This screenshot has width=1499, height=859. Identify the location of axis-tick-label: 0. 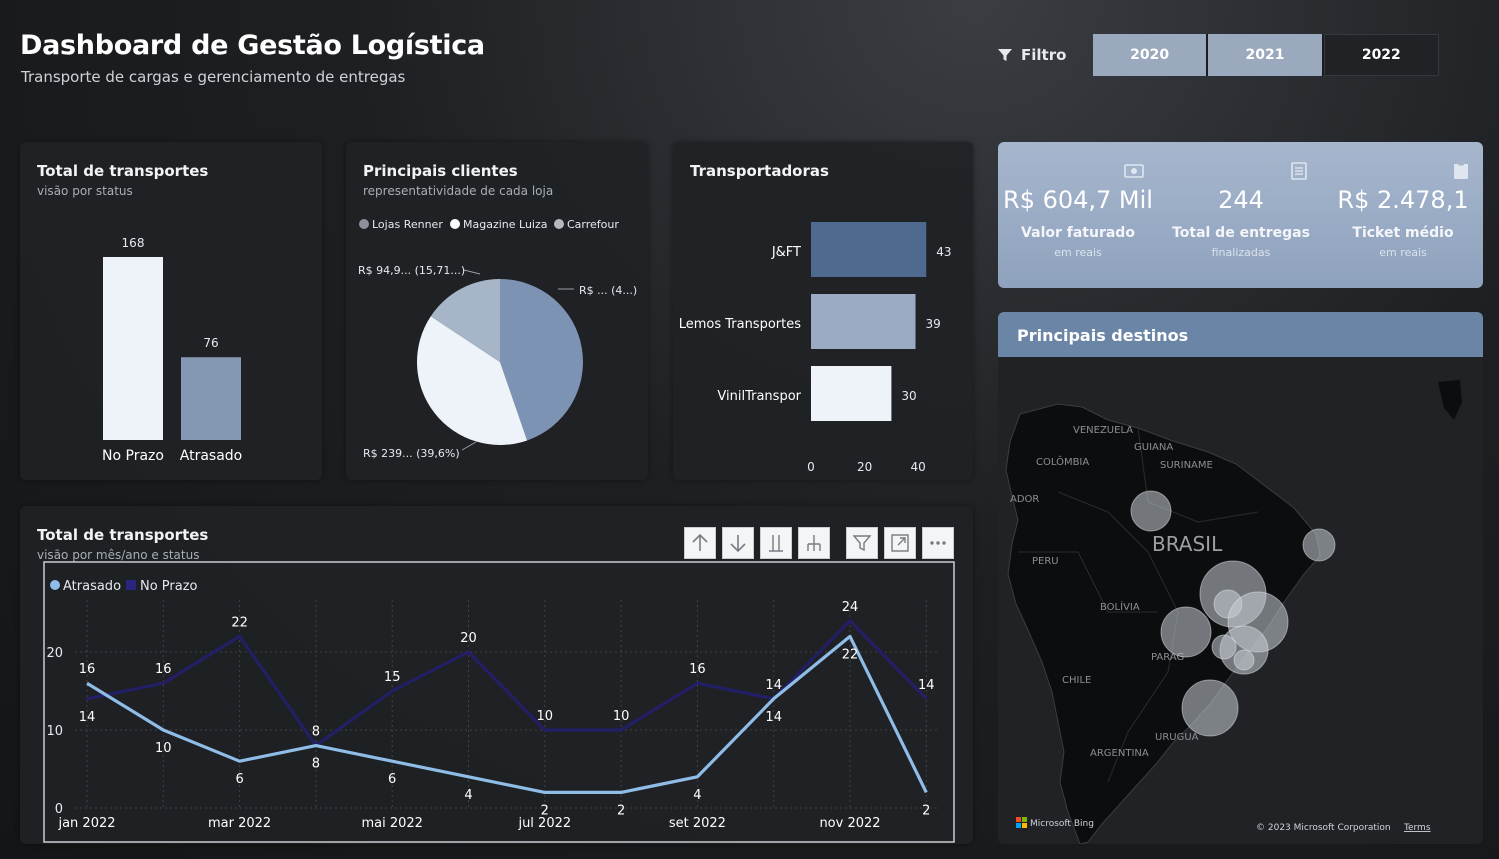
(59, 809).